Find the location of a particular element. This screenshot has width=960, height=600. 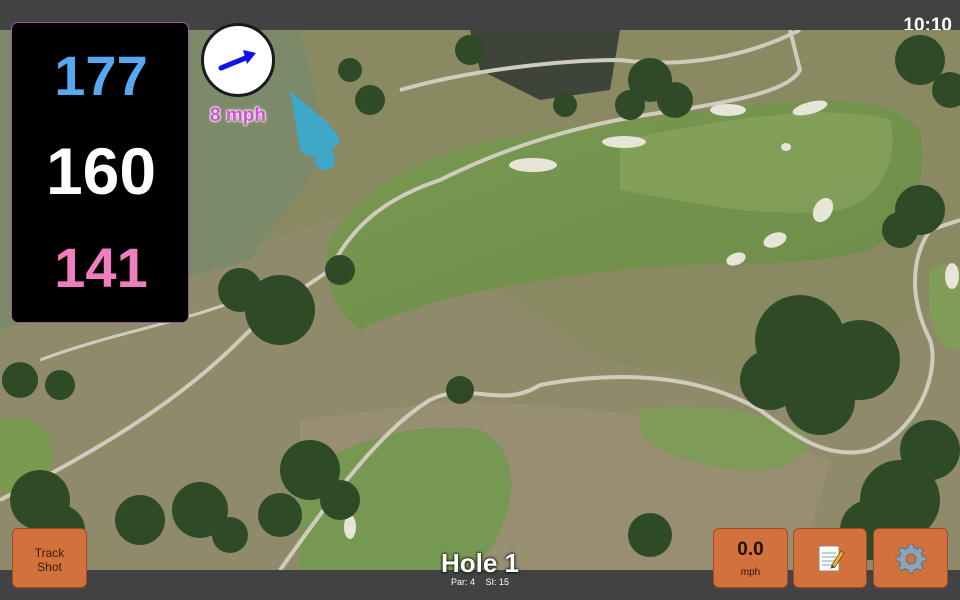

notes-button is located at coordinates (830, 558).